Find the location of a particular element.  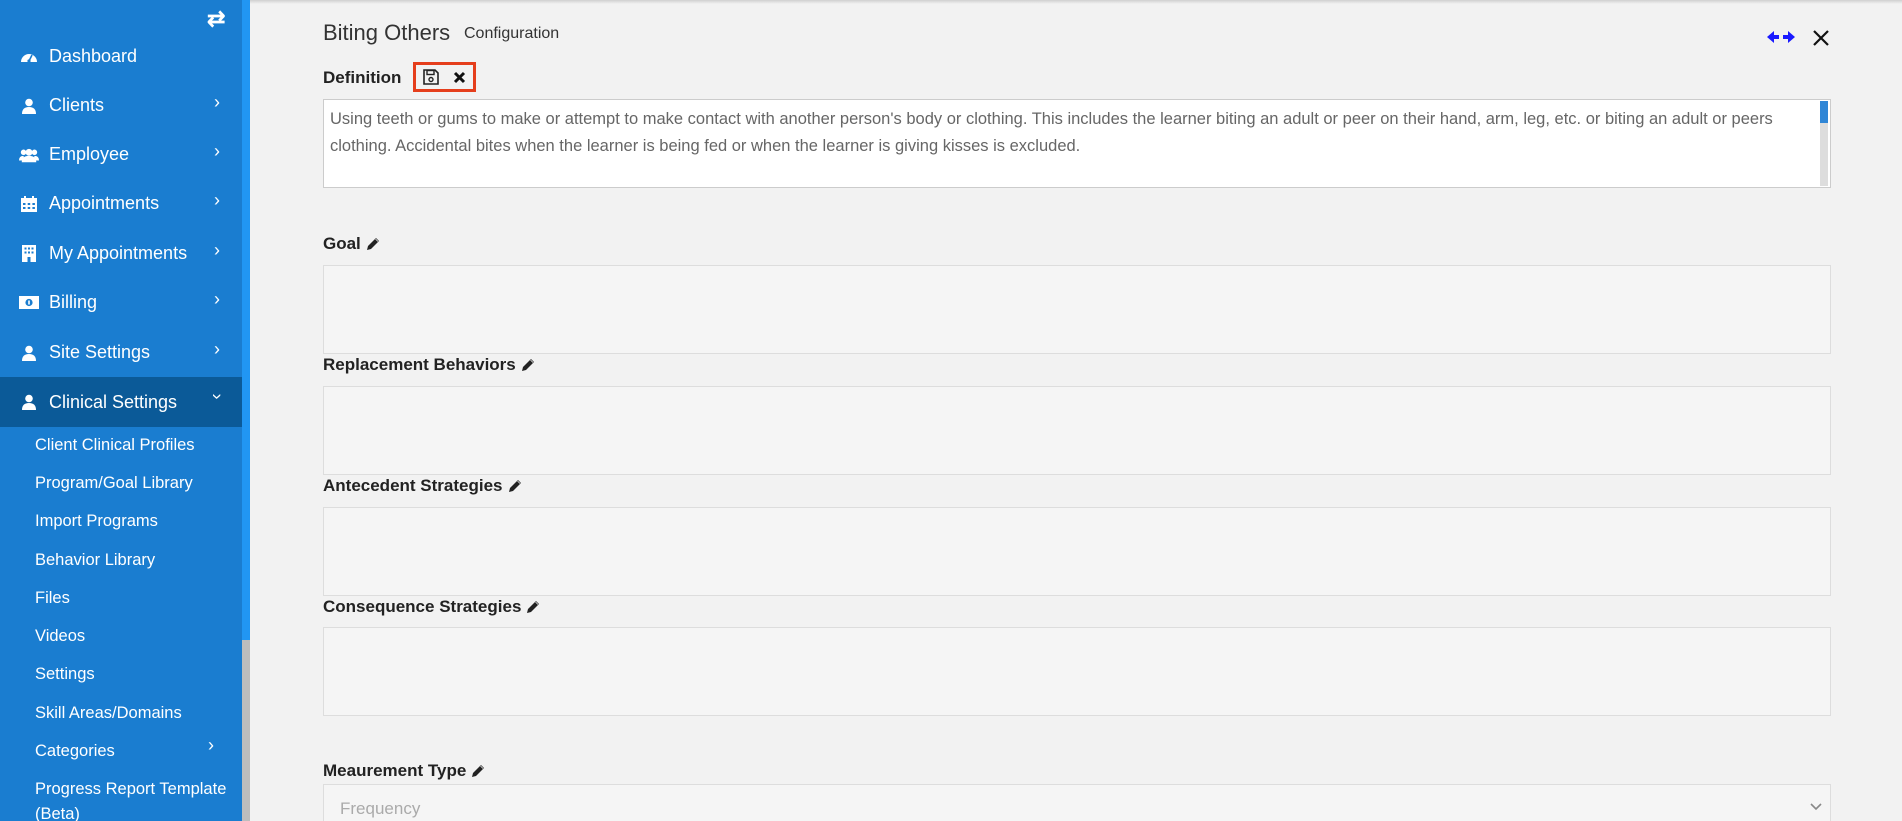

building-icon is located at coordinates (29, 253).